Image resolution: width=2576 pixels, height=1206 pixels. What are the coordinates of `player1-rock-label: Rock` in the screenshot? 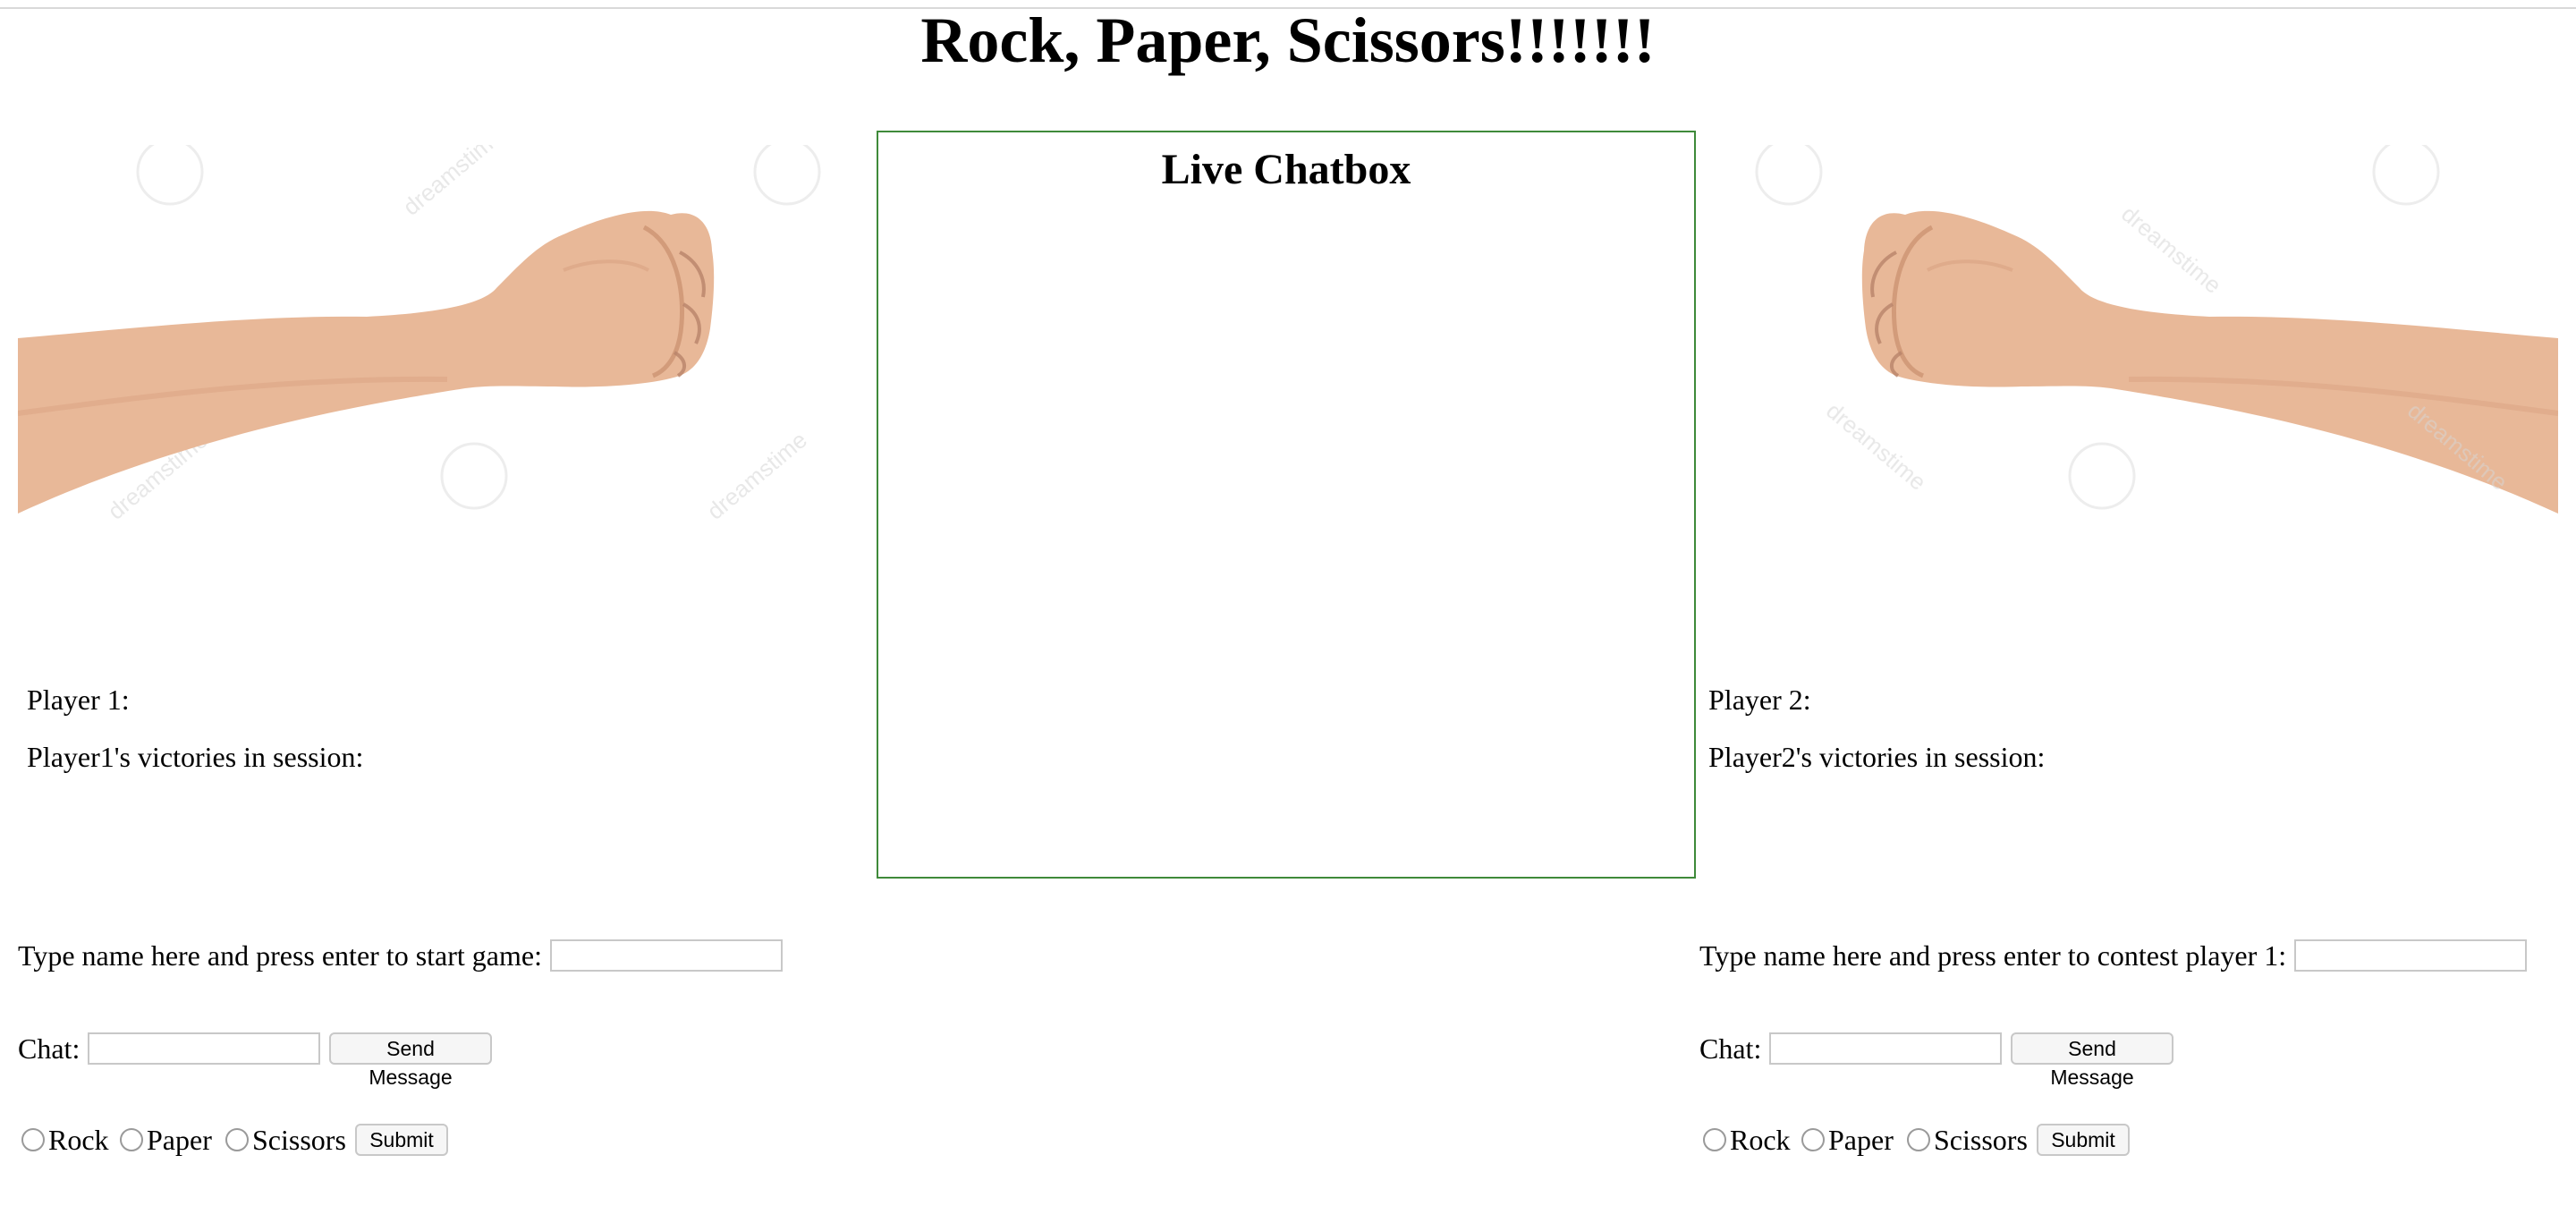 It's located at (78, 1140).